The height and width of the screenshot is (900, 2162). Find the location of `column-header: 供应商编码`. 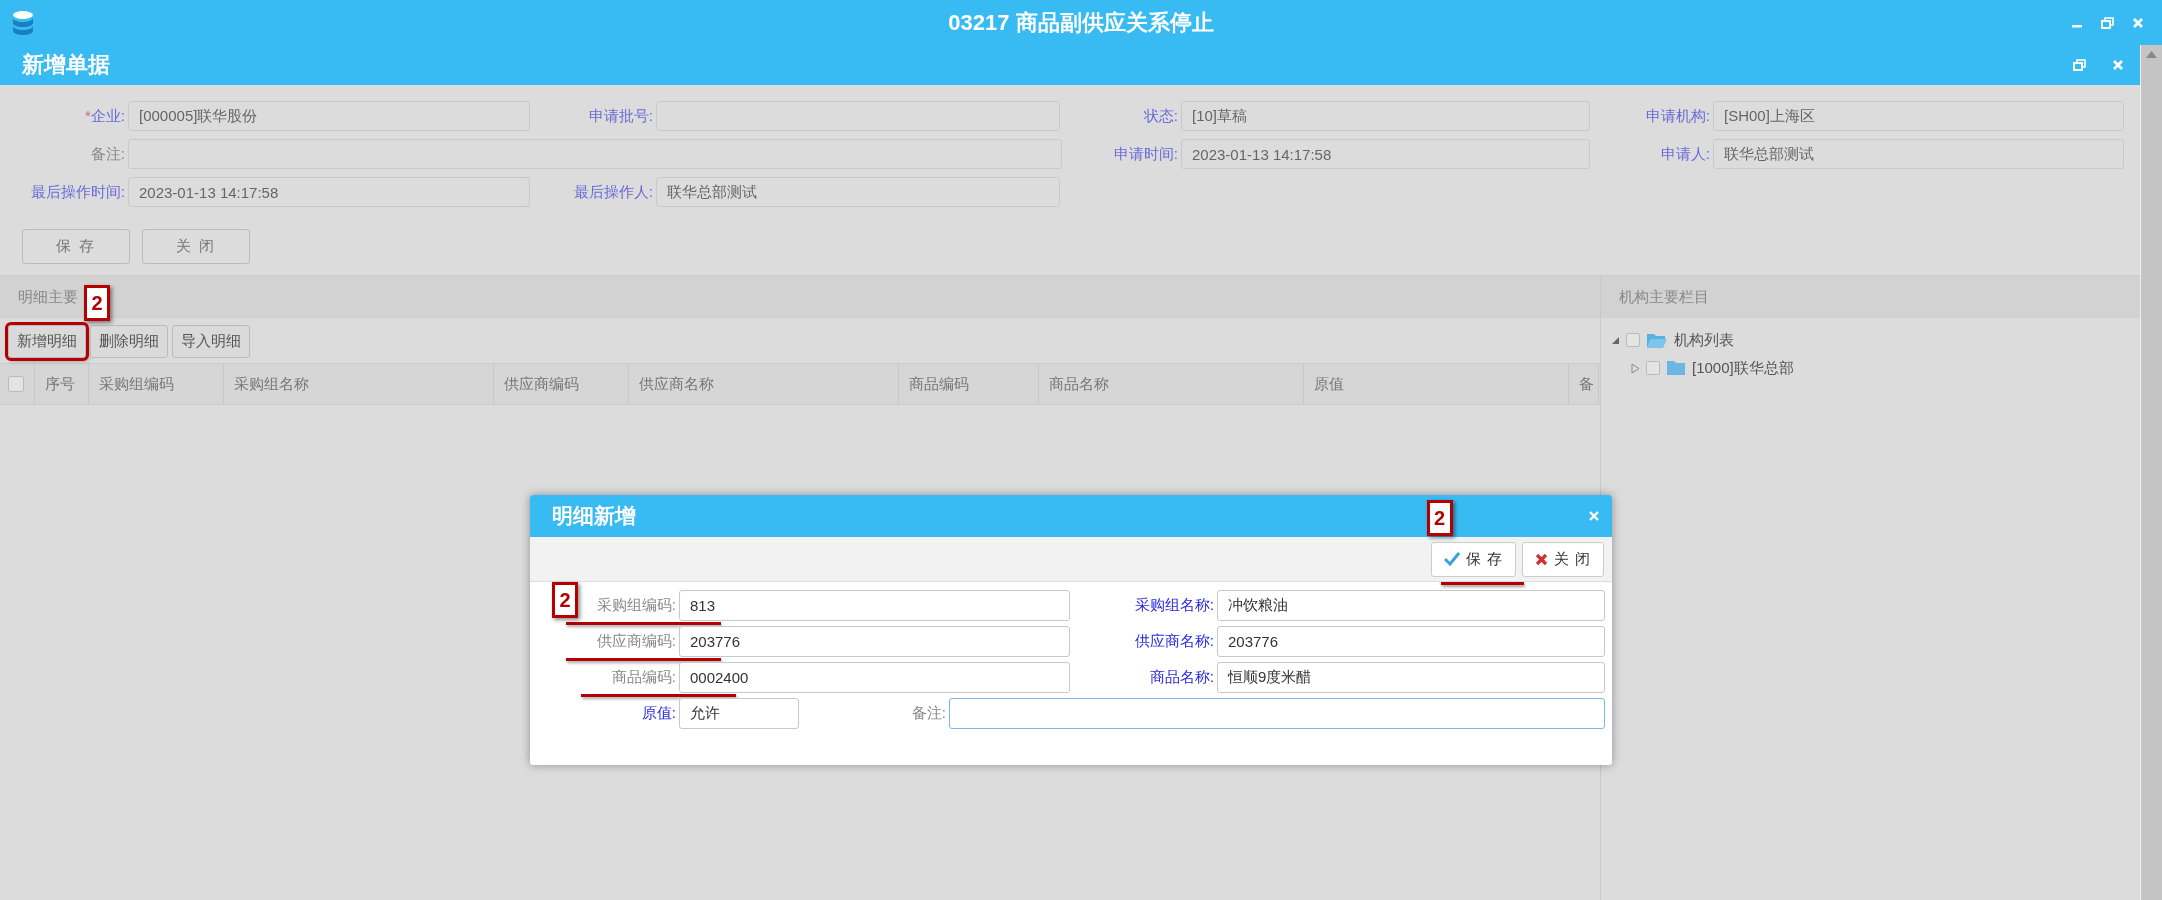

column-header: 供应商编码 is located at coordinates (561, 384).